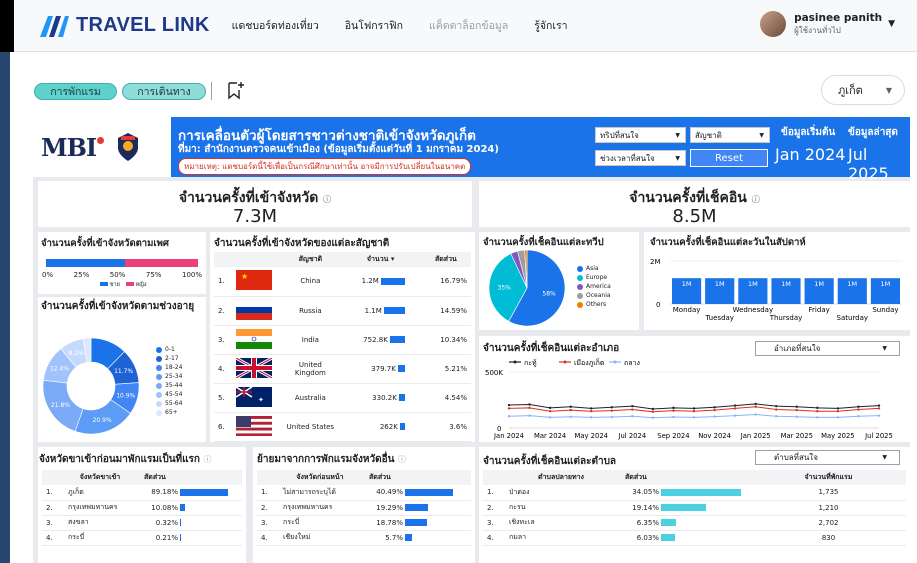  I want to click on table-row: 2. Russia 1.1M 14.59%, so click(342, 311).